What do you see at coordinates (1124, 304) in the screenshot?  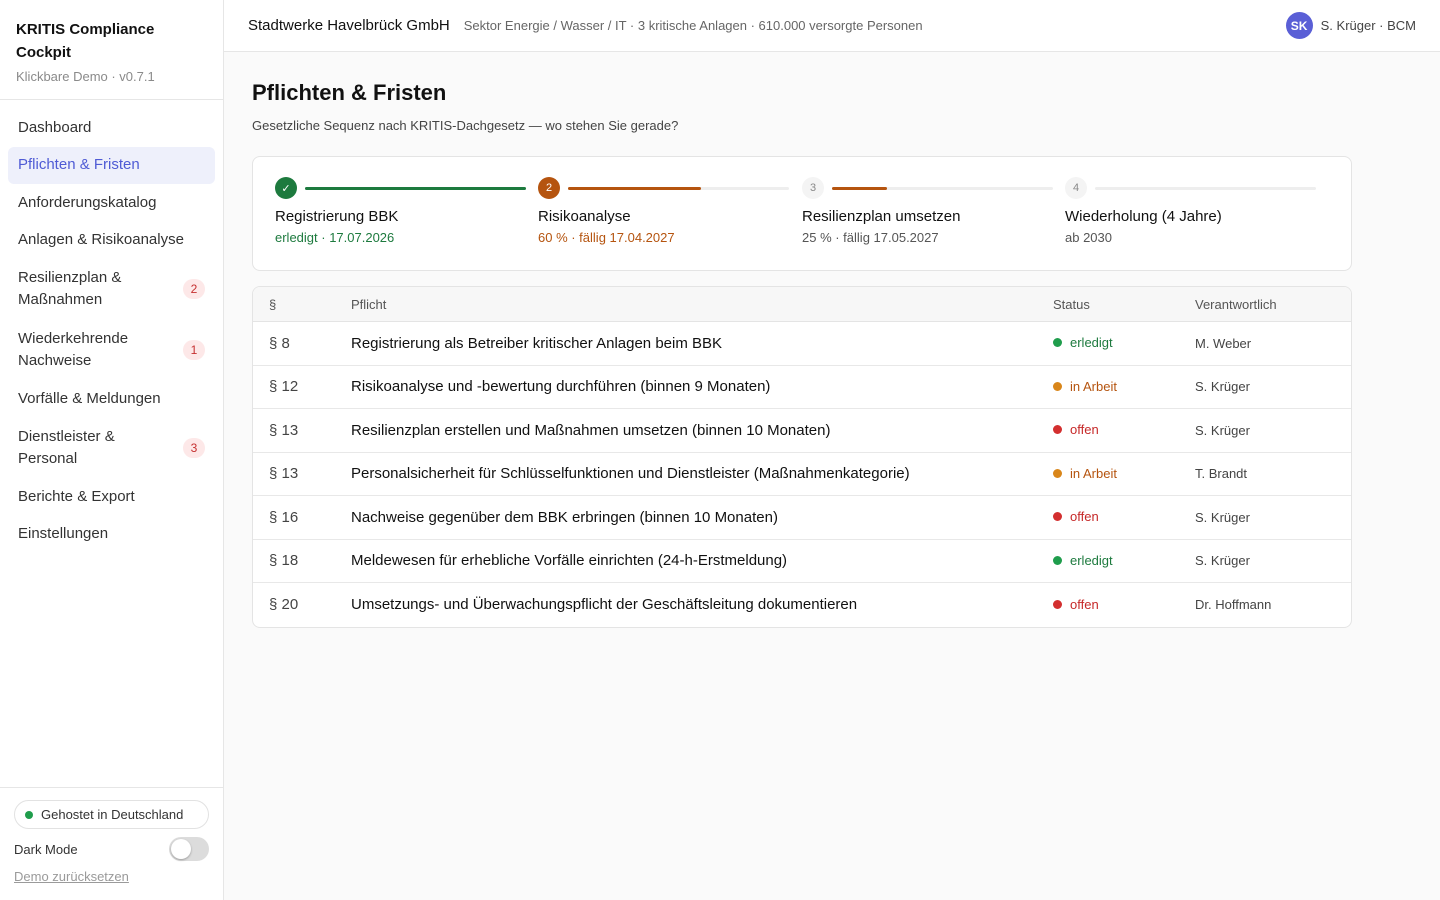 I see `header-status: Status` at bounding box center [1124, 304].